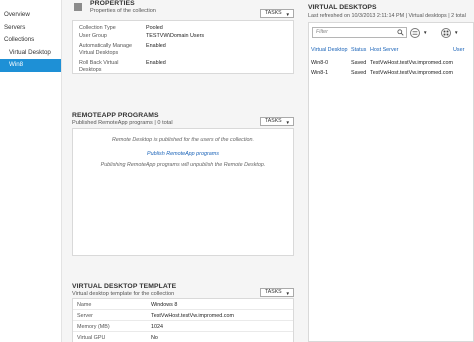 Image resolution: width=474 pixels, height=342 pixels. What do you see at coordinates (458, 50) in the screenshot?
I see `column-header-user: User` at bounding box center [458, 50].